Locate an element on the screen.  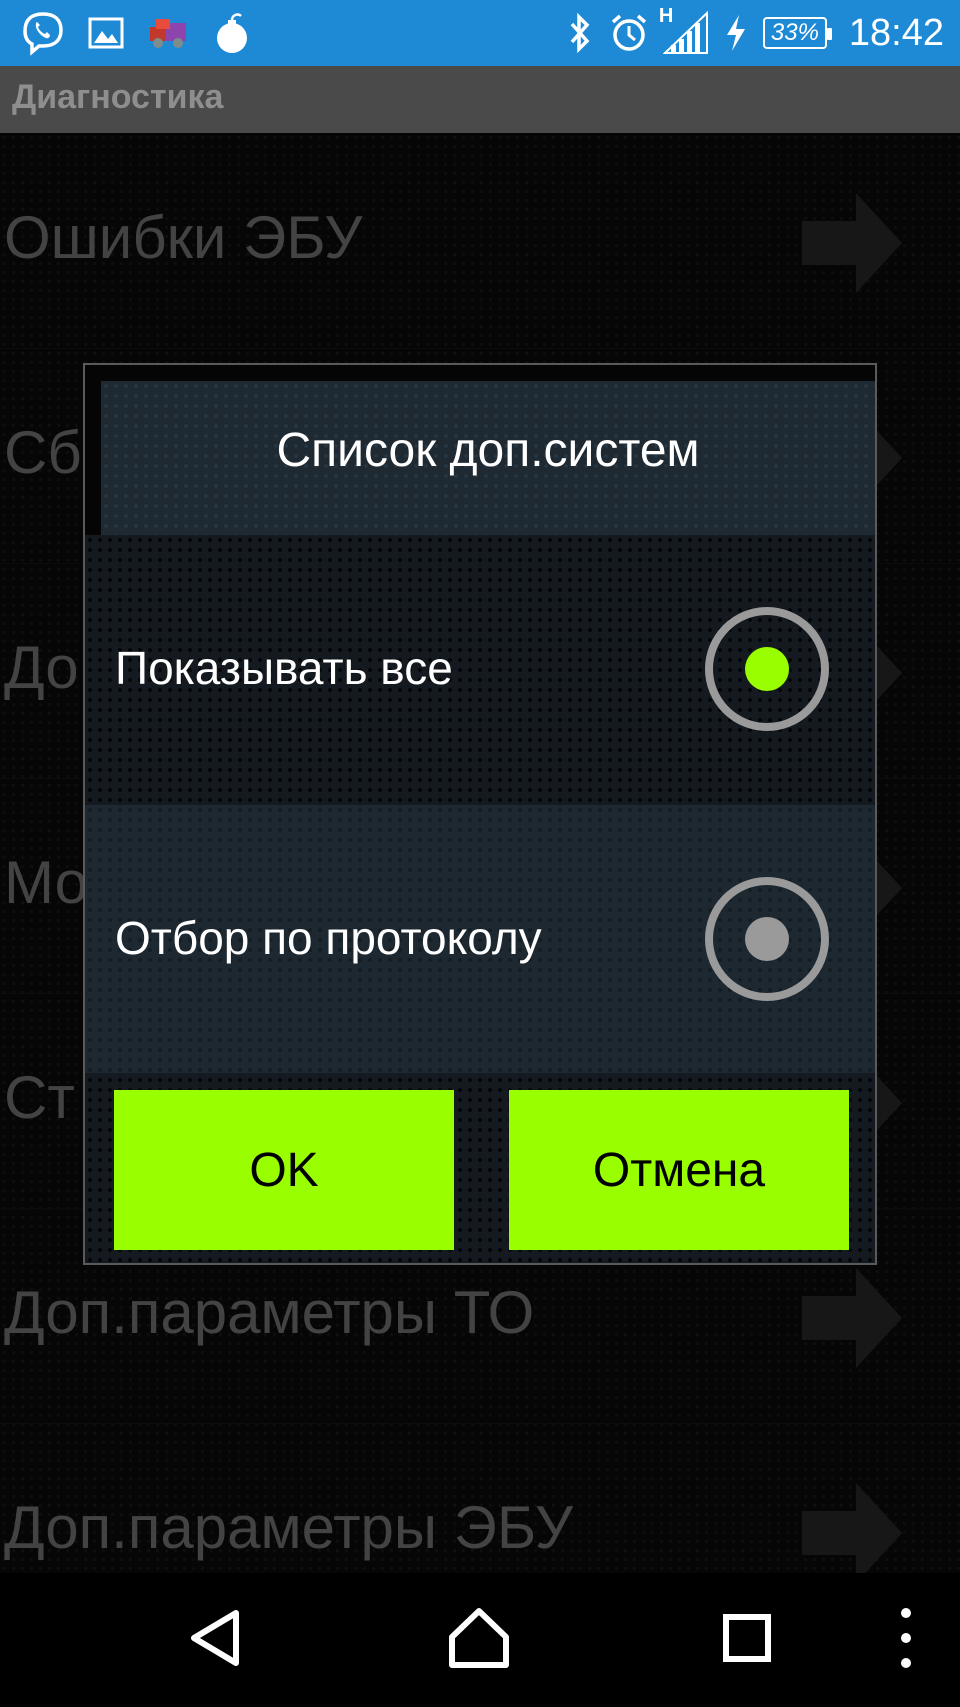
clock: 18:42 is located at coordinates (896, 32).